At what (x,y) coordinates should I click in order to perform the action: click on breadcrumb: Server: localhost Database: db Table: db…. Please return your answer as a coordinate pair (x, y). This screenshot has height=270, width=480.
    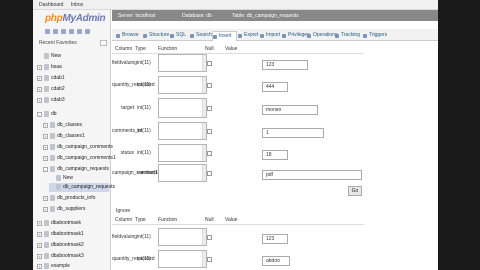
    Looking at the image, I should click on (275, 15).